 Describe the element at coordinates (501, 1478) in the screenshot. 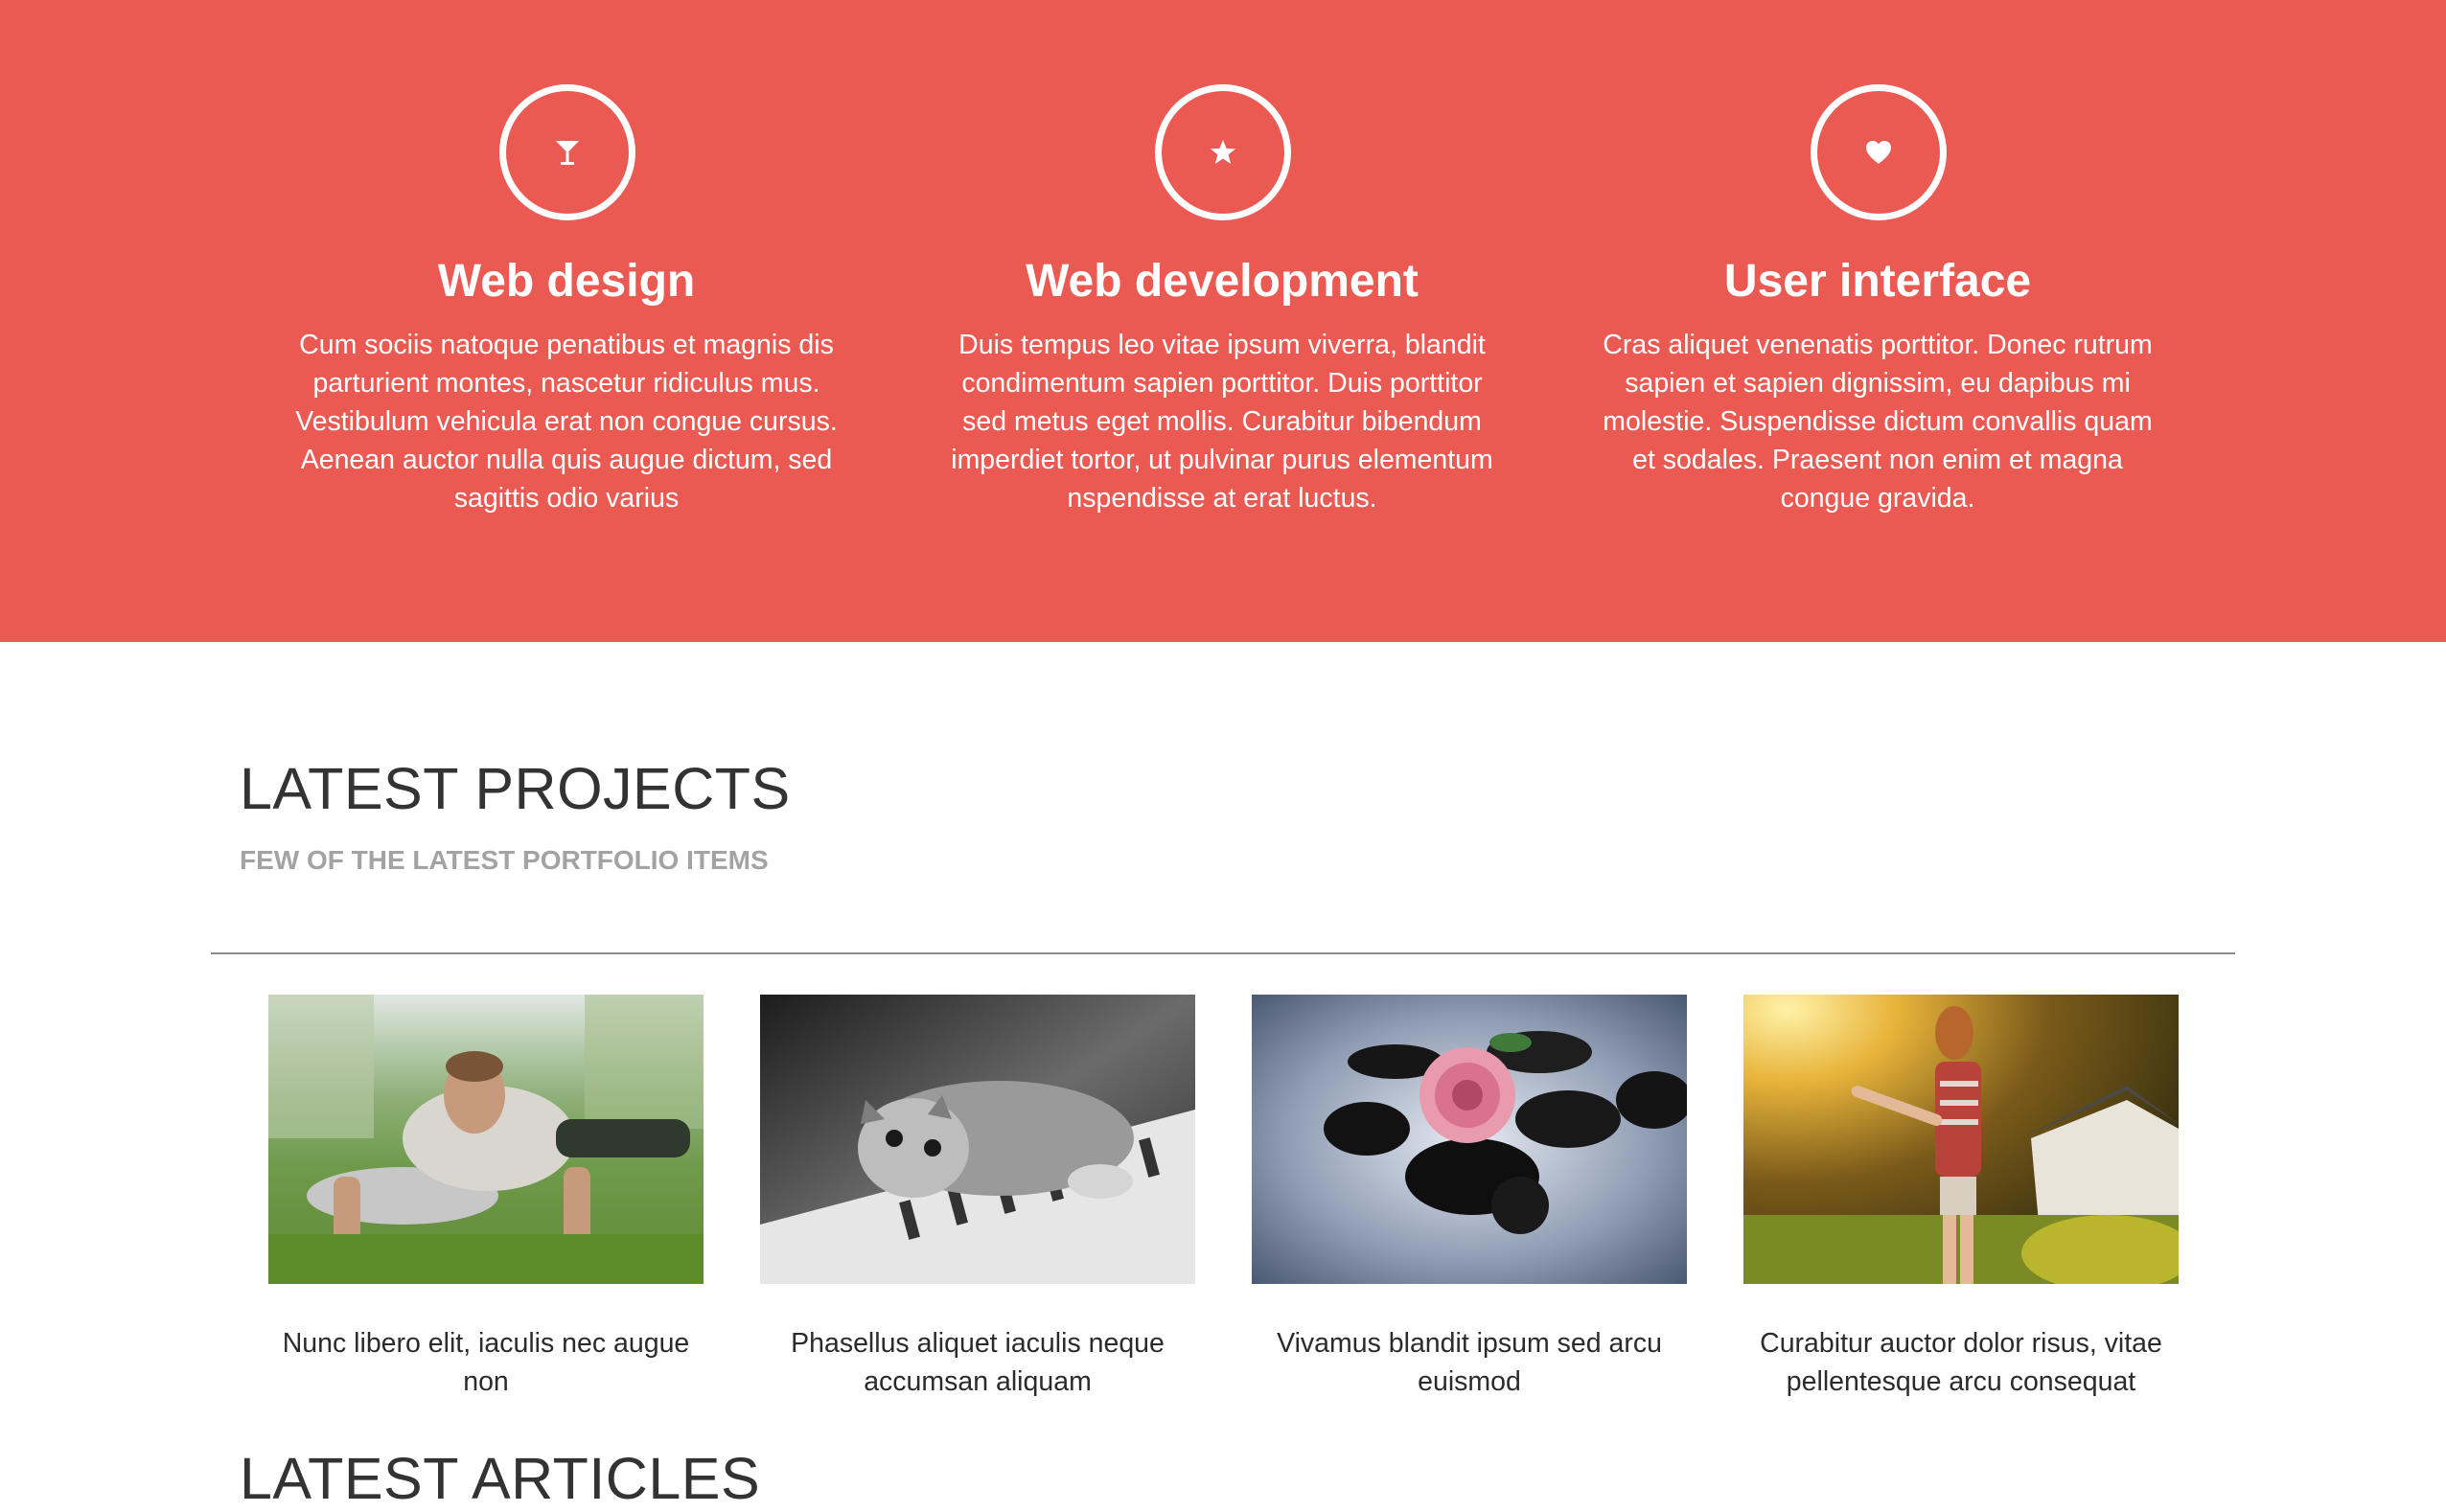

I see `latest-articles-title: LATEST ARTICLES` at that location.